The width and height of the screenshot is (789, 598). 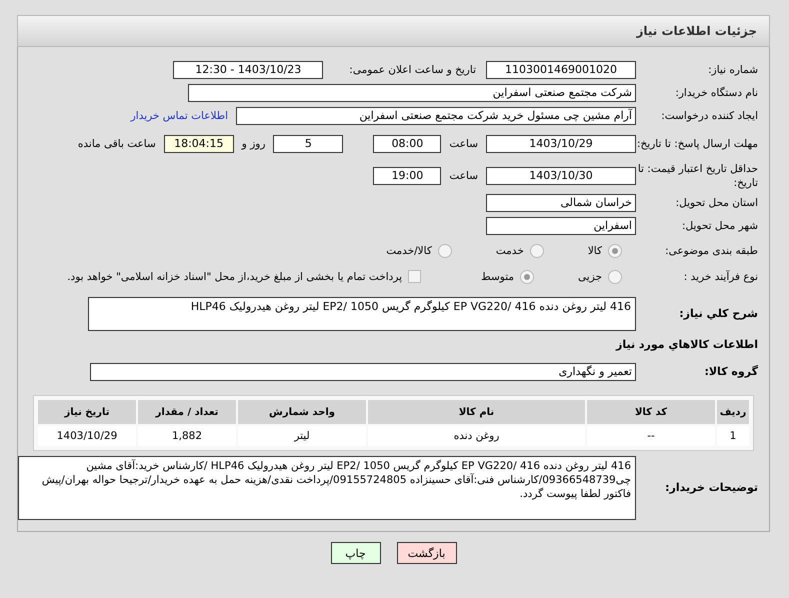 I want to click on print-button: چاپ, so click(x=355, y=553).